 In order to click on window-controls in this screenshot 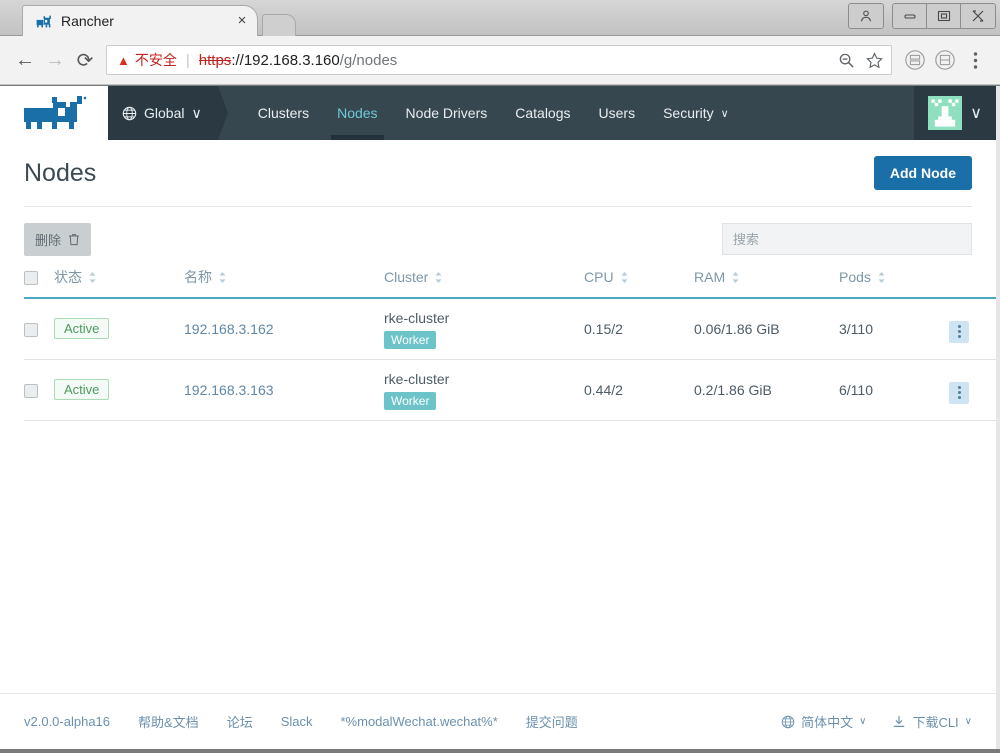, I will do `click(922, 16)`.